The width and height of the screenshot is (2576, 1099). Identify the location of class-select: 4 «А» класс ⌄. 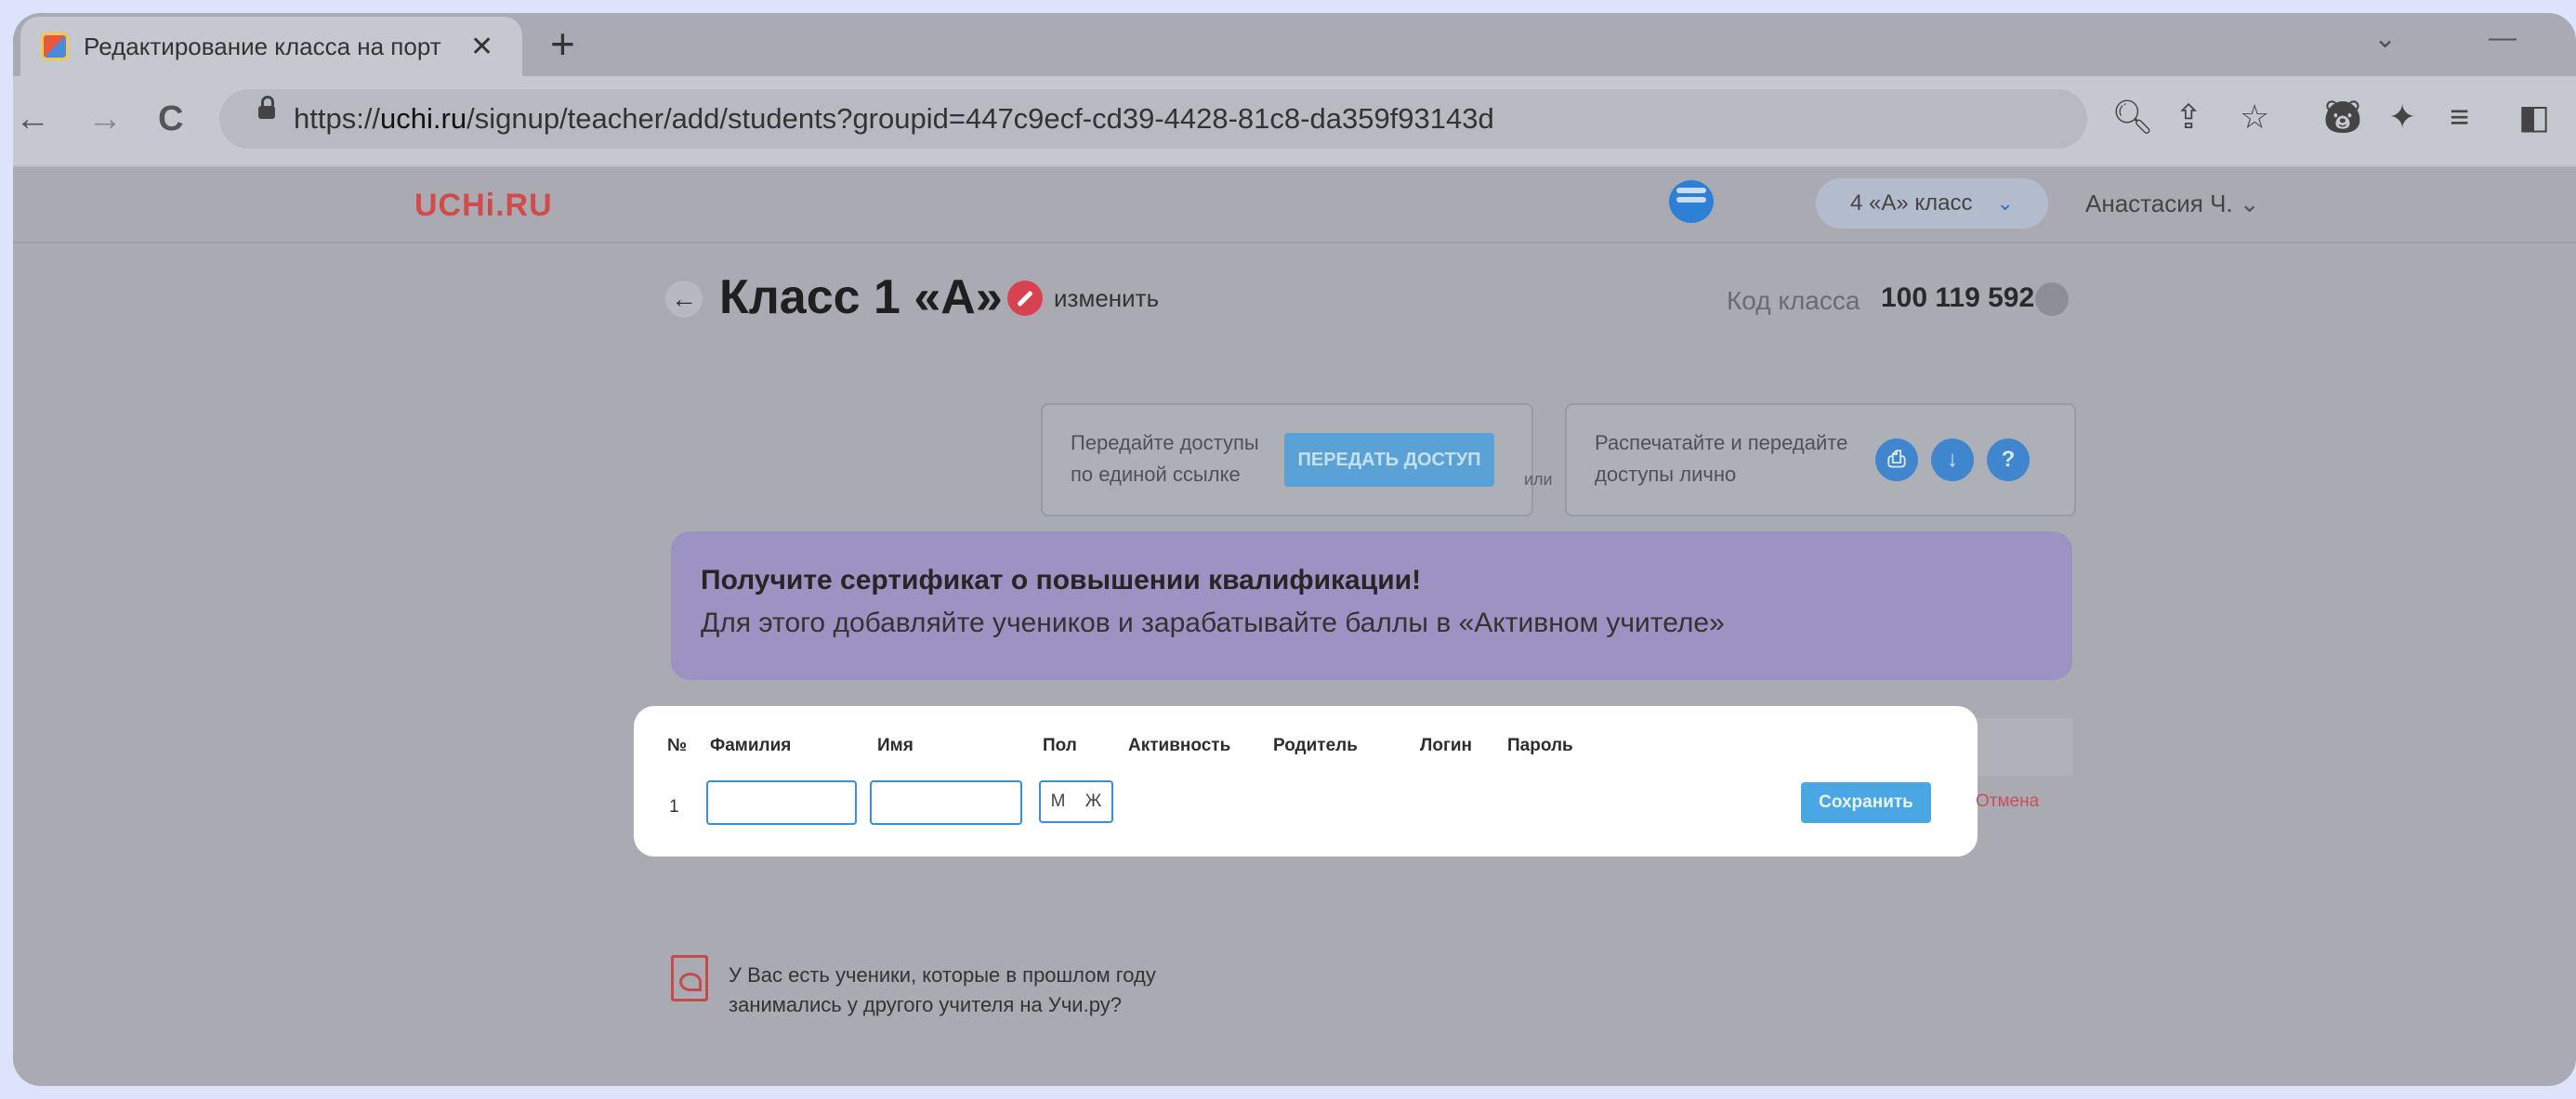
(1932, 203).